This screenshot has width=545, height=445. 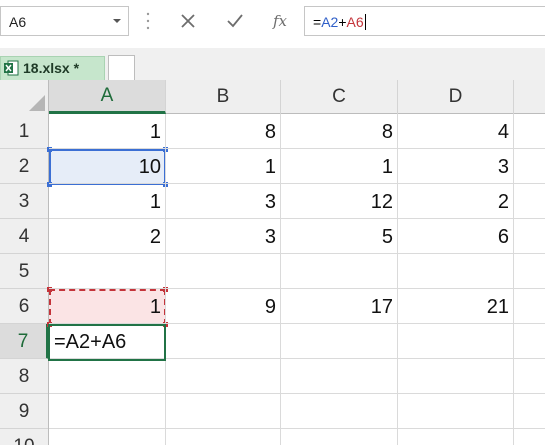 I want to click on text-caret, so click(x=365, y=22).